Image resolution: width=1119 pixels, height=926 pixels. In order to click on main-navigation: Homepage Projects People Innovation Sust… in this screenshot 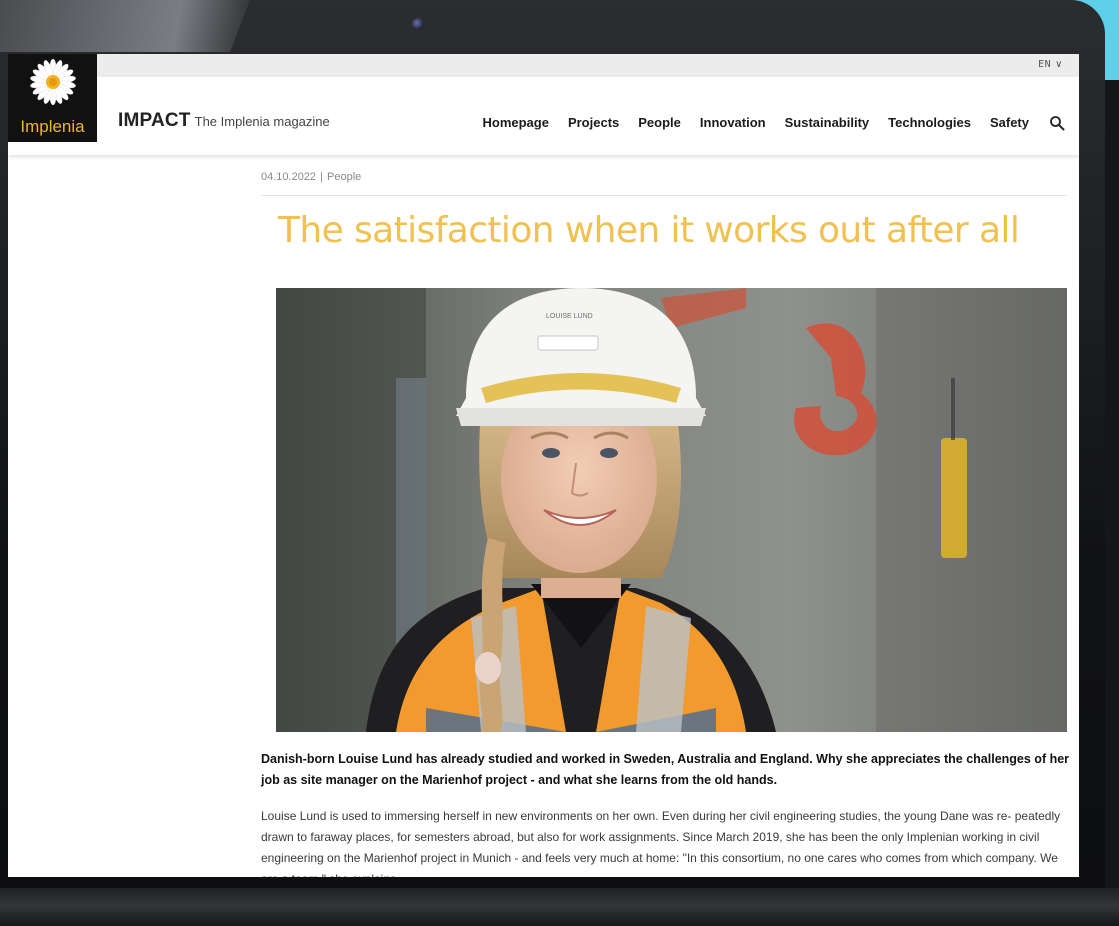, I will do `click(755, 122)`.